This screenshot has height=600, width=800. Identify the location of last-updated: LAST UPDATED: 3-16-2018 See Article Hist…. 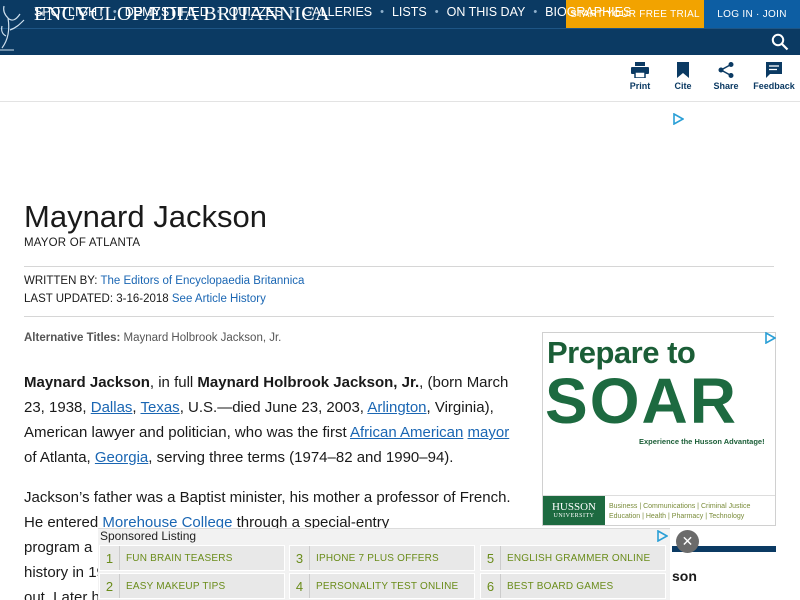
(145, 299).